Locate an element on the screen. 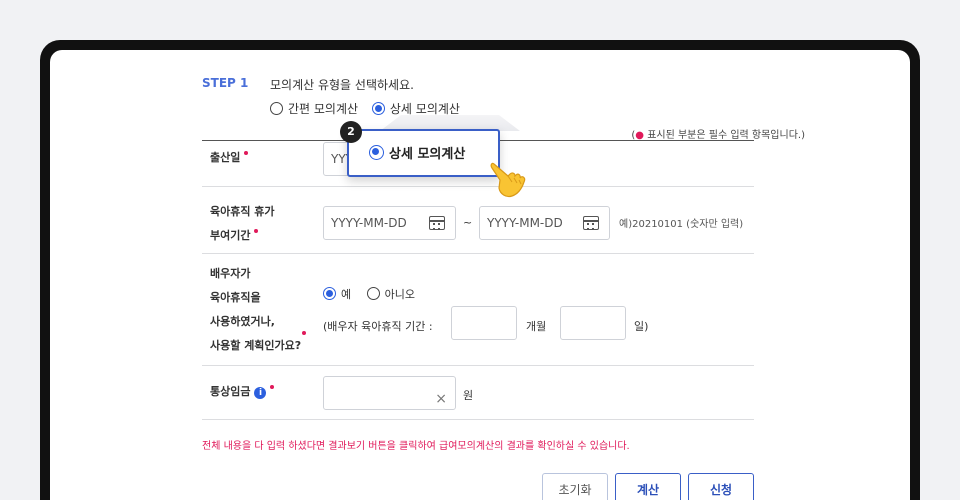  option-detailed-calc: 상세 모의계산 is located at coordinates (415, 109).